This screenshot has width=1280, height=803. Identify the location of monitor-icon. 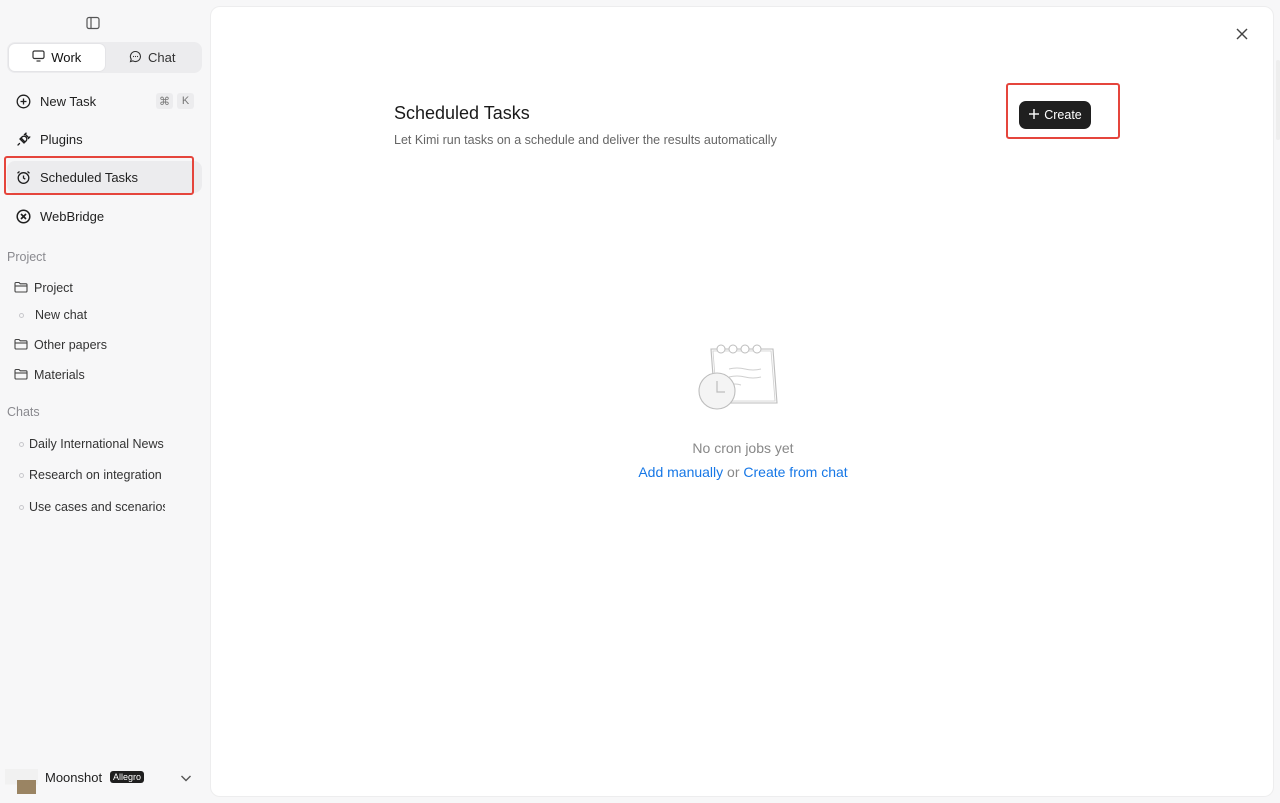
(38, 57).